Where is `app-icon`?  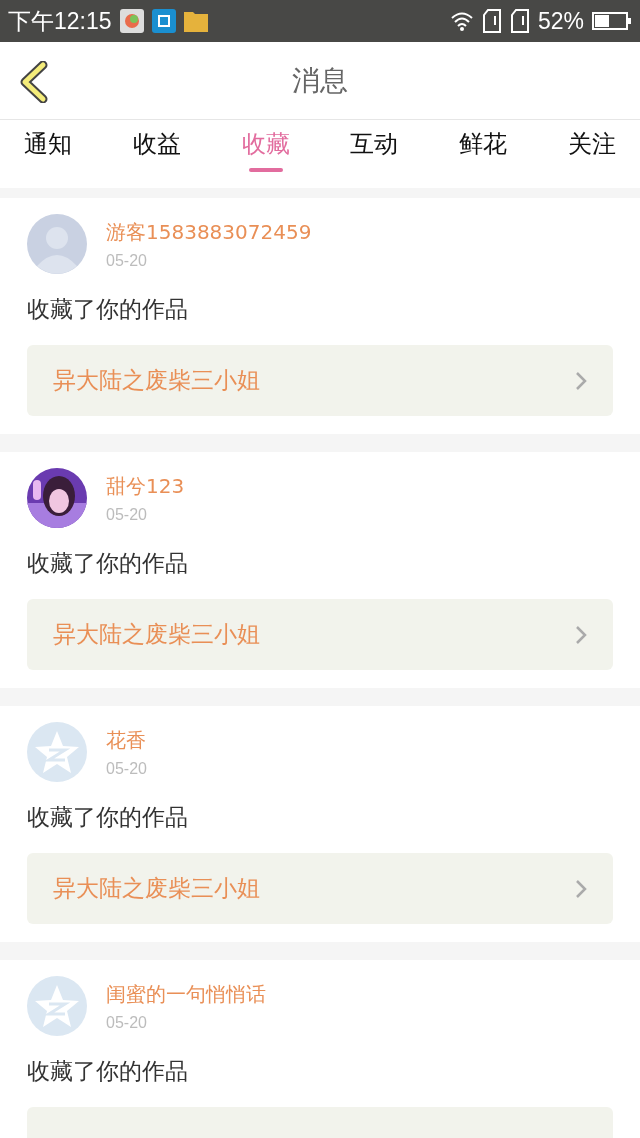
app-icon is located at coordinates (131, 21).